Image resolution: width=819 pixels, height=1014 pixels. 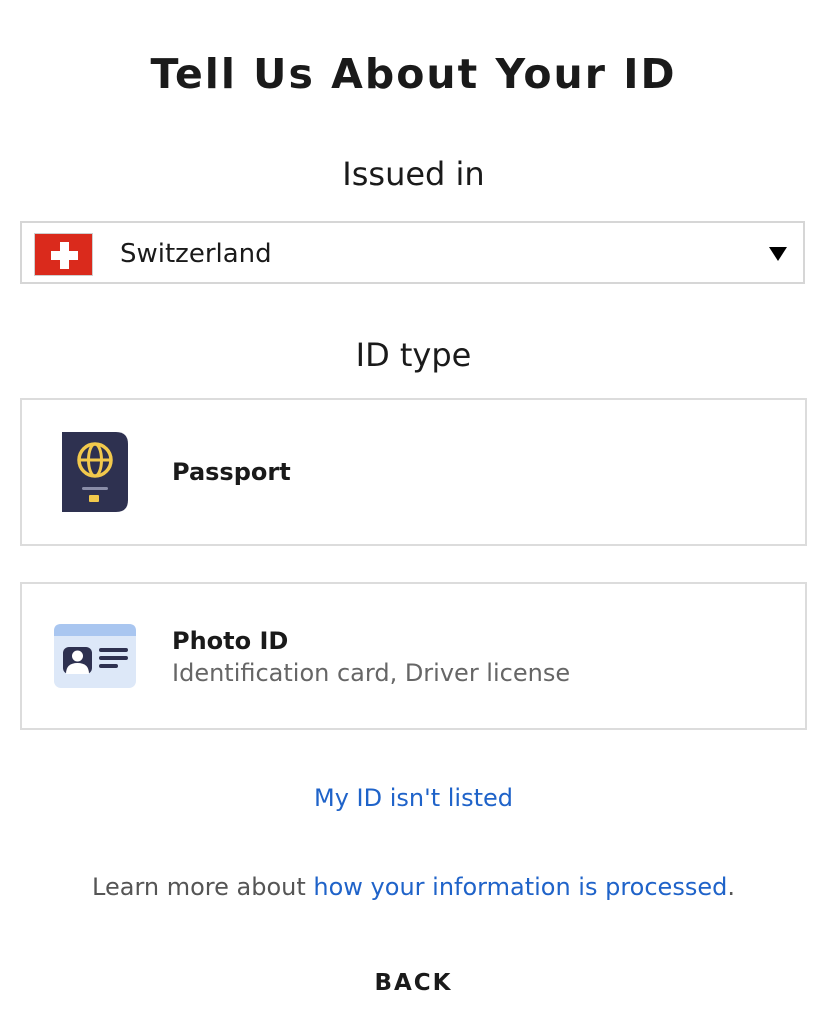 What do you see at coordinates (412, 252) in the screenshot?
I see `country-select: Switzerland` at bounding box center [412, 252].